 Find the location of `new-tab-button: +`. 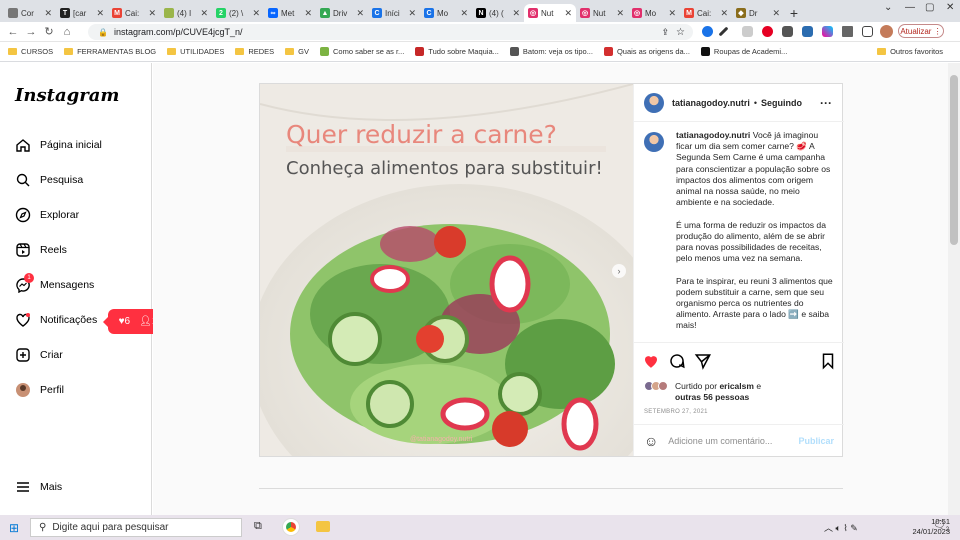

new-tab-button: + is located at coordinates (794, 13).